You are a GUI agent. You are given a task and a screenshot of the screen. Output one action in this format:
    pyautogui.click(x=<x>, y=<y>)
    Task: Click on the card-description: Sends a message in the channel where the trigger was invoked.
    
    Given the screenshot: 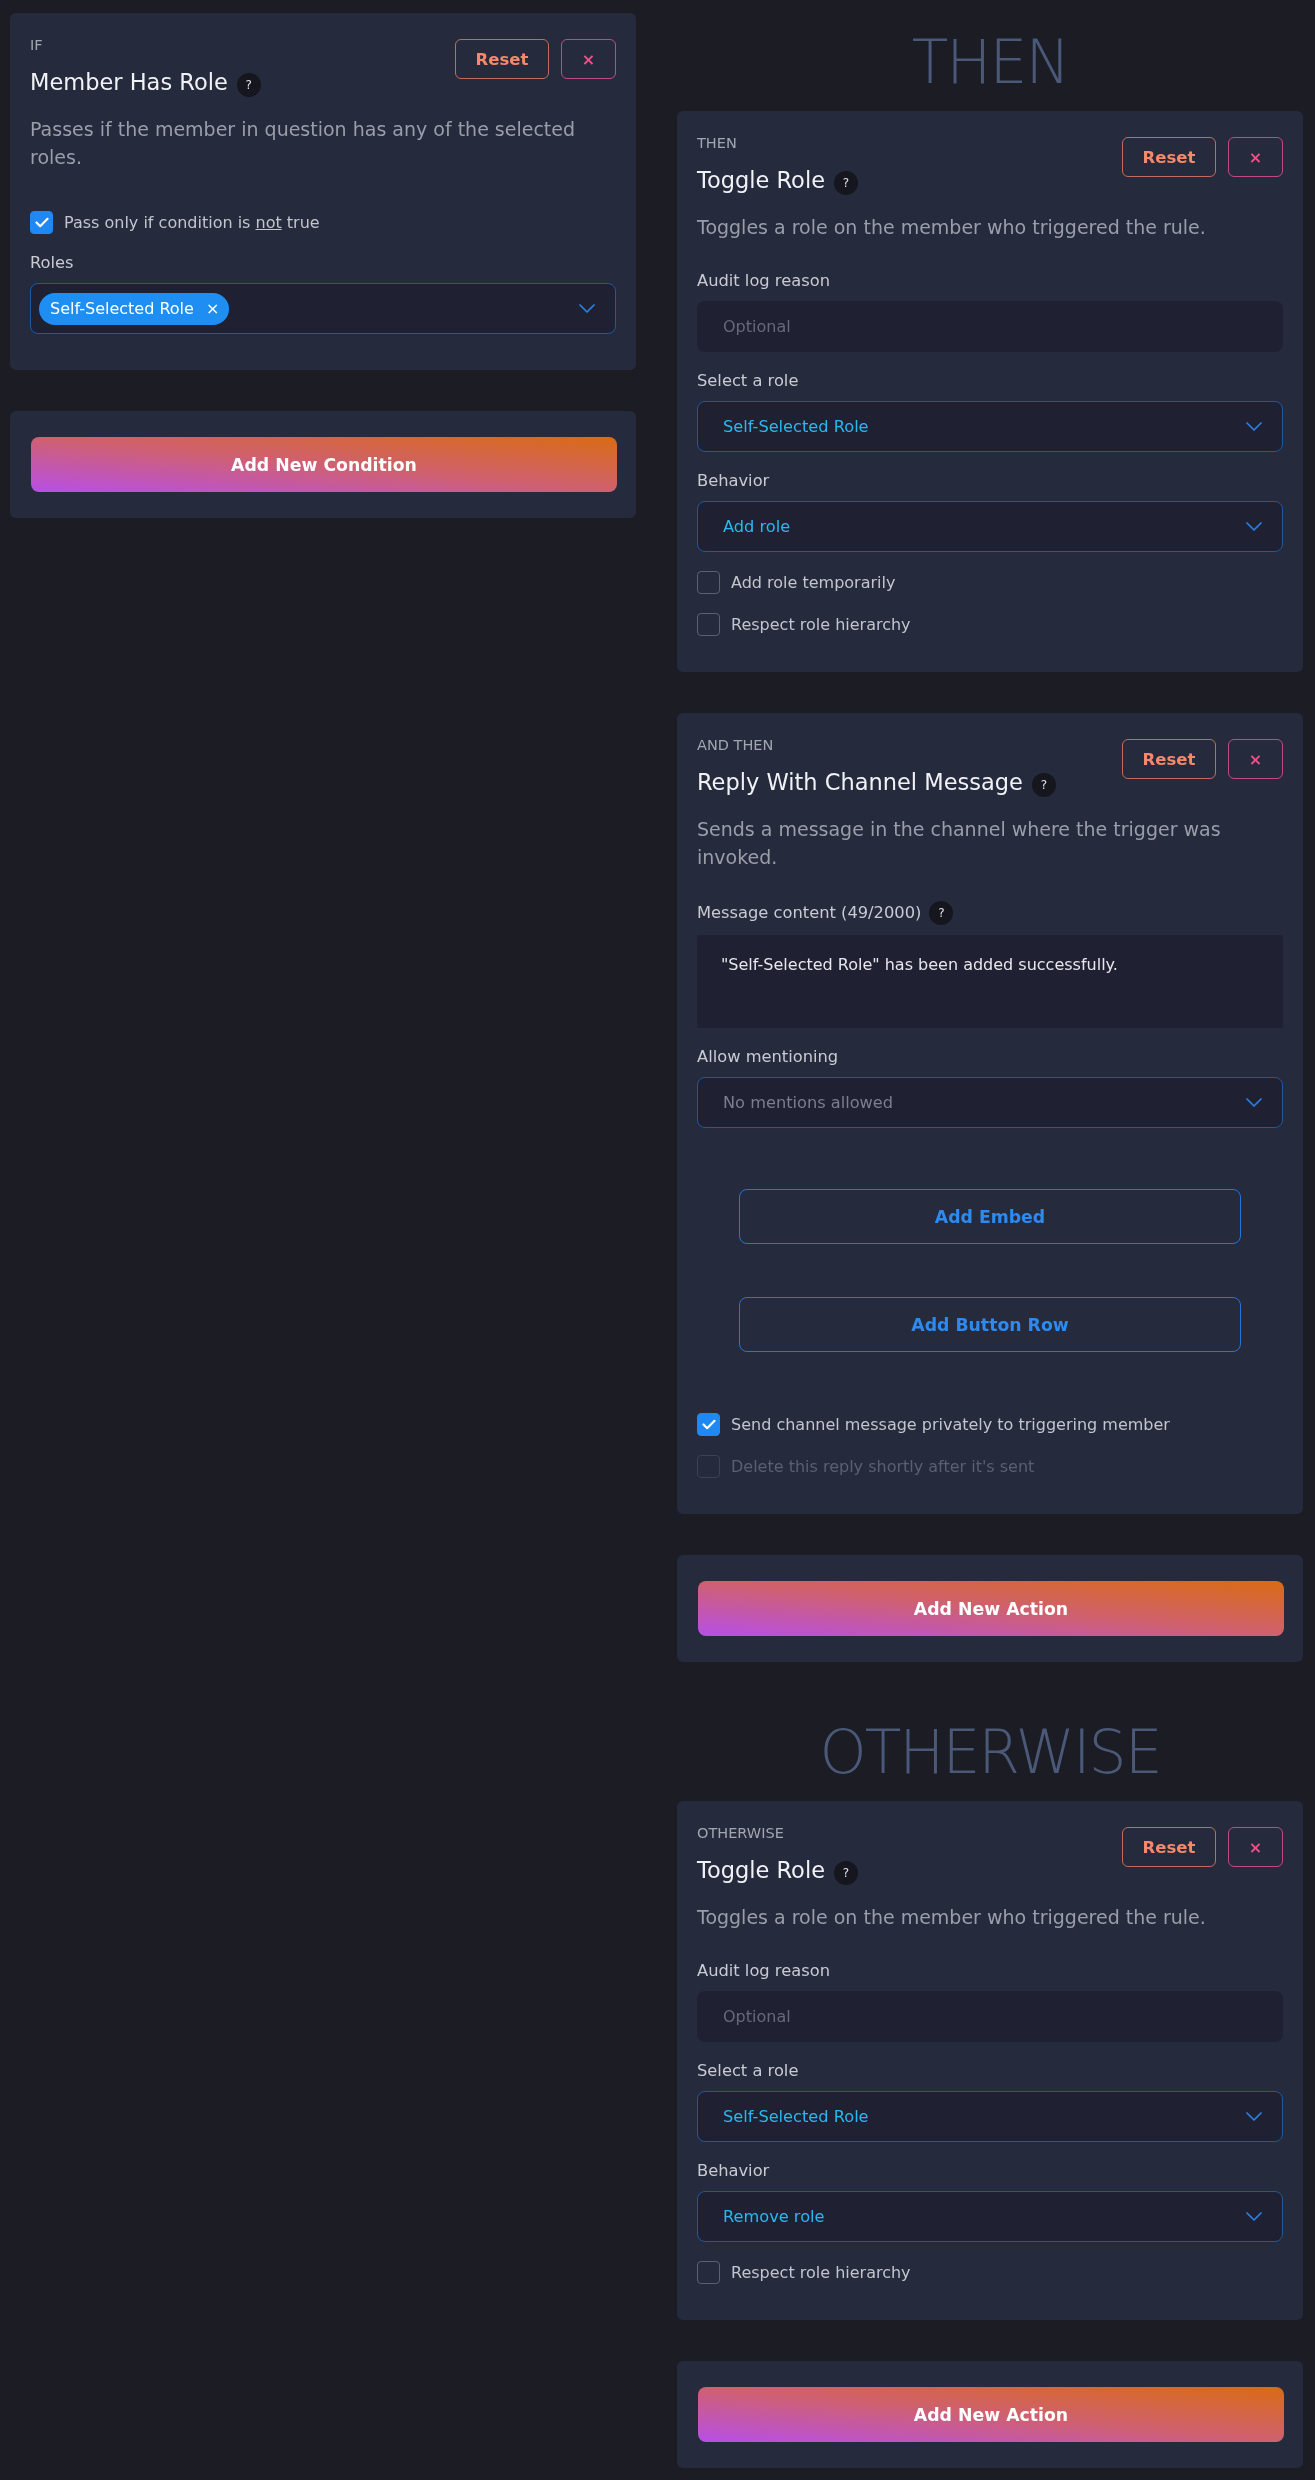 What is the action you would take?
    pyautogui.click(x=959, y=843)
    